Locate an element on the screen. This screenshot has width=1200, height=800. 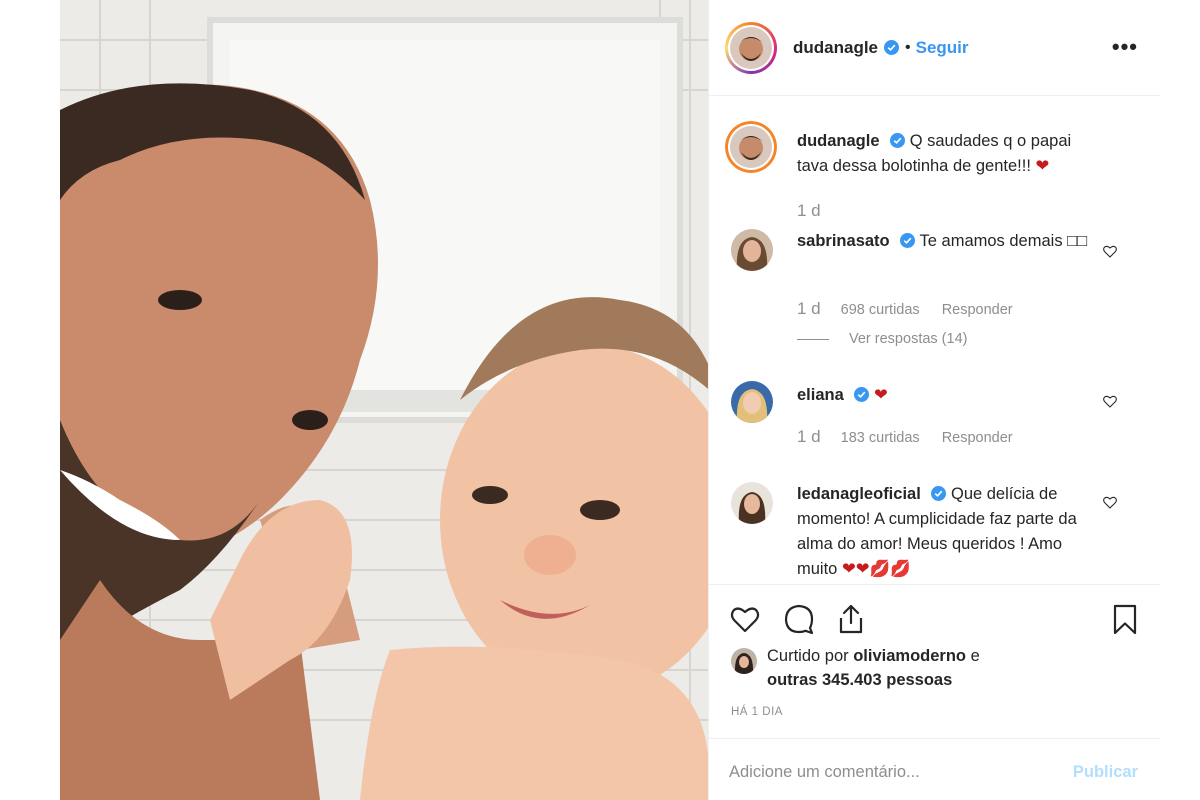
author-avatar is located at coordinates (751, 47).